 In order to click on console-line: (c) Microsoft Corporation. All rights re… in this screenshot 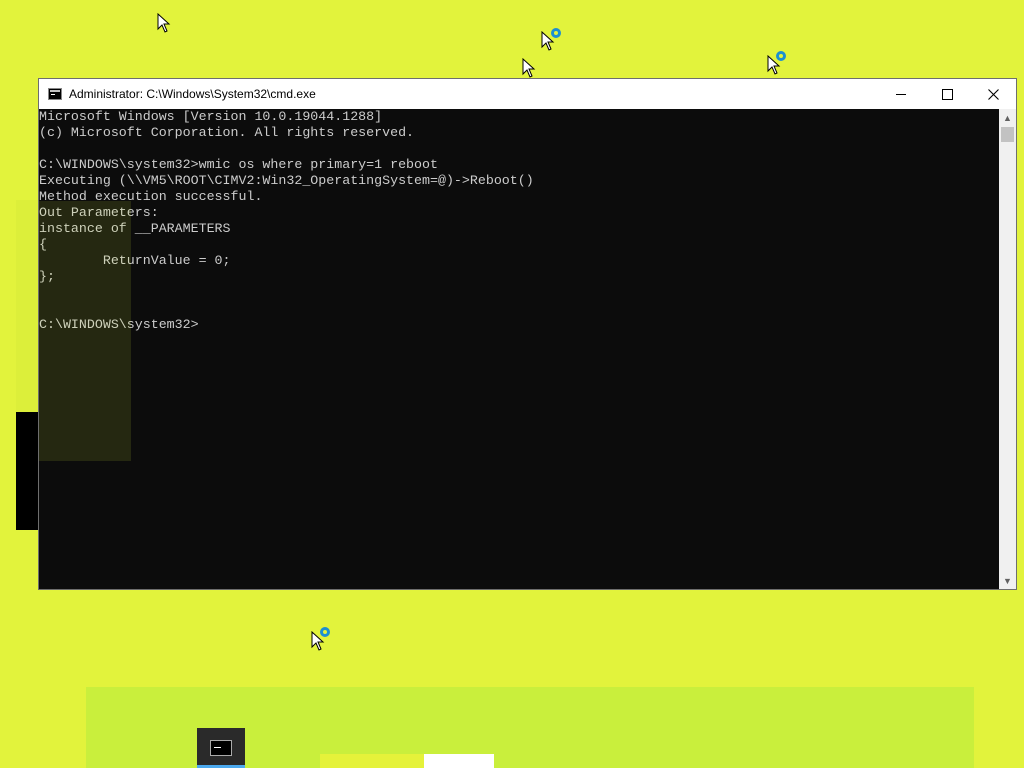, I will do `click(227, 132)`.